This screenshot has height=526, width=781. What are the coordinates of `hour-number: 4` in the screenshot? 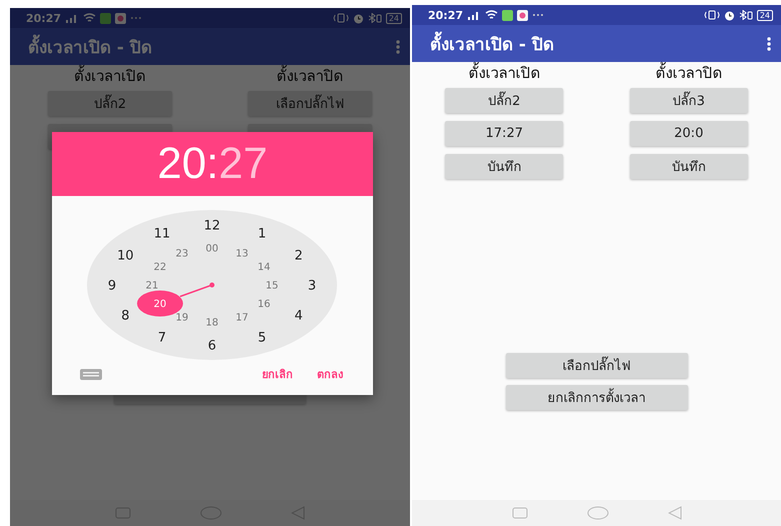 It's located at (298, 316).